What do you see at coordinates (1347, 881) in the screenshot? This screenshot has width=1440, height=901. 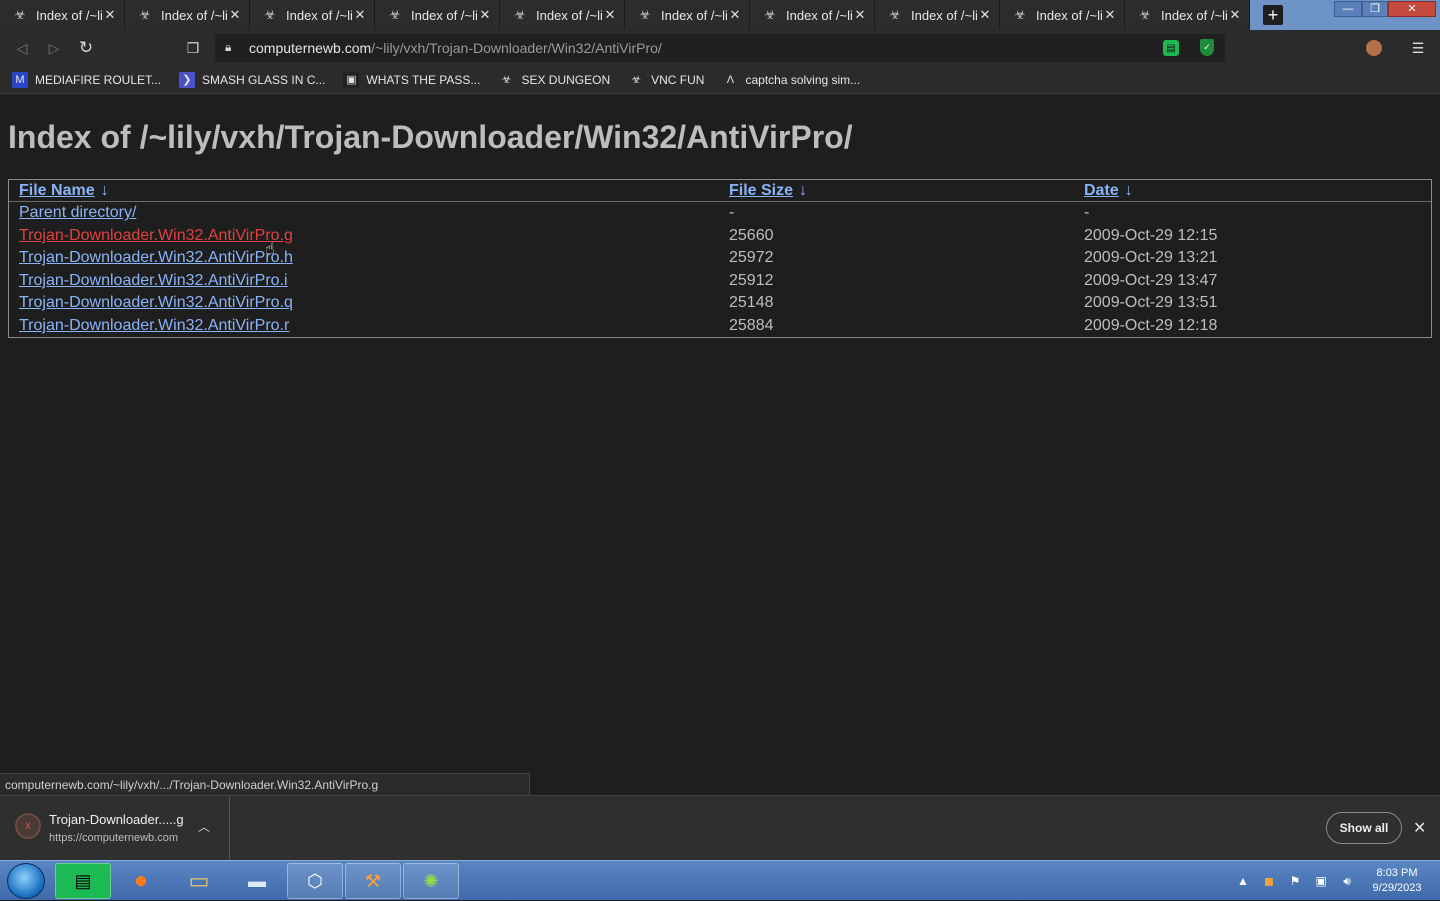 I see `volume-icon: 🔊︎` at bounding box center [1347, 881].